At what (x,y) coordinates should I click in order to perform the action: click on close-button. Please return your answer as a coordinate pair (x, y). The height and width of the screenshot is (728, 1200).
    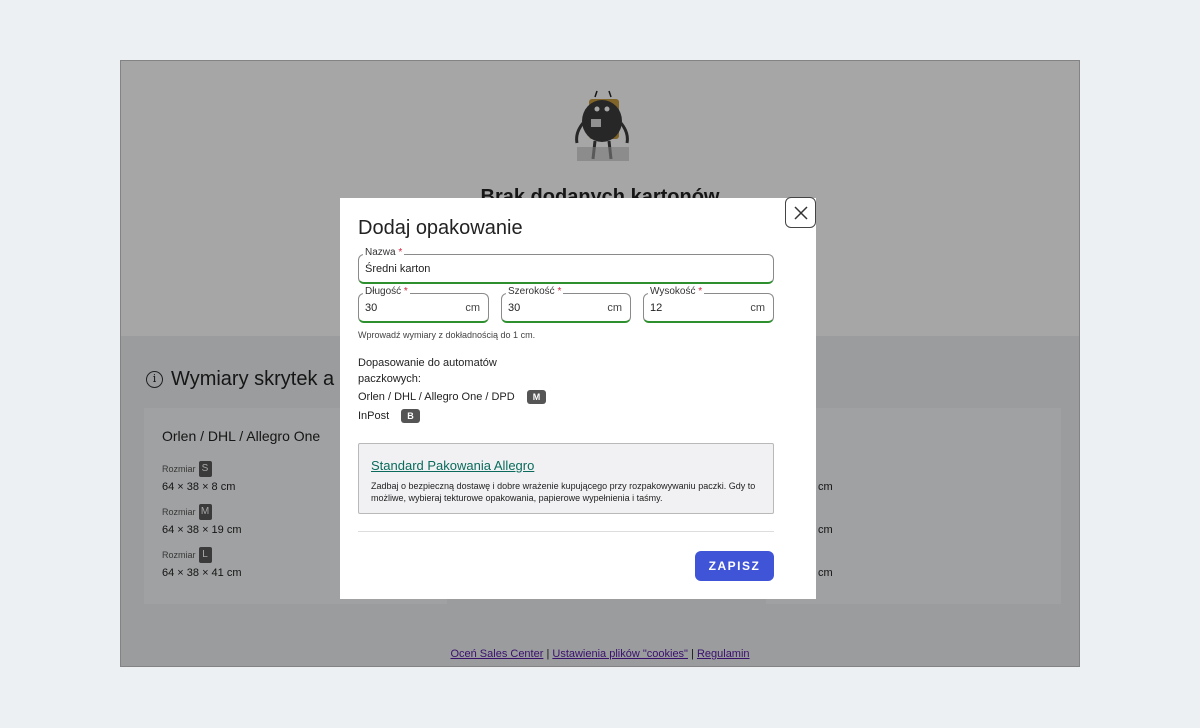
    Looking at the image, I should click on (800, 212).